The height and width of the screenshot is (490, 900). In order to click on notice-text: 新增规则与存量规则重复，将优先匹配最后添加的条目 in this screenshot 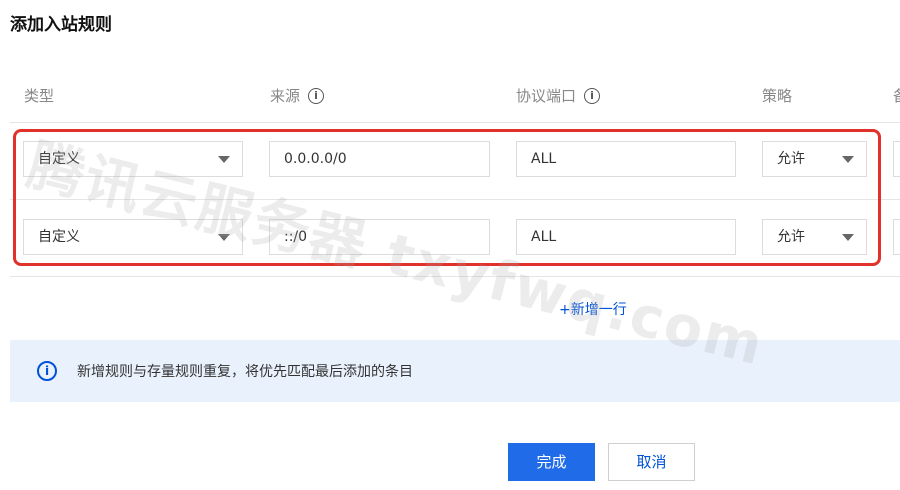, I will do `click(245, 372)`.